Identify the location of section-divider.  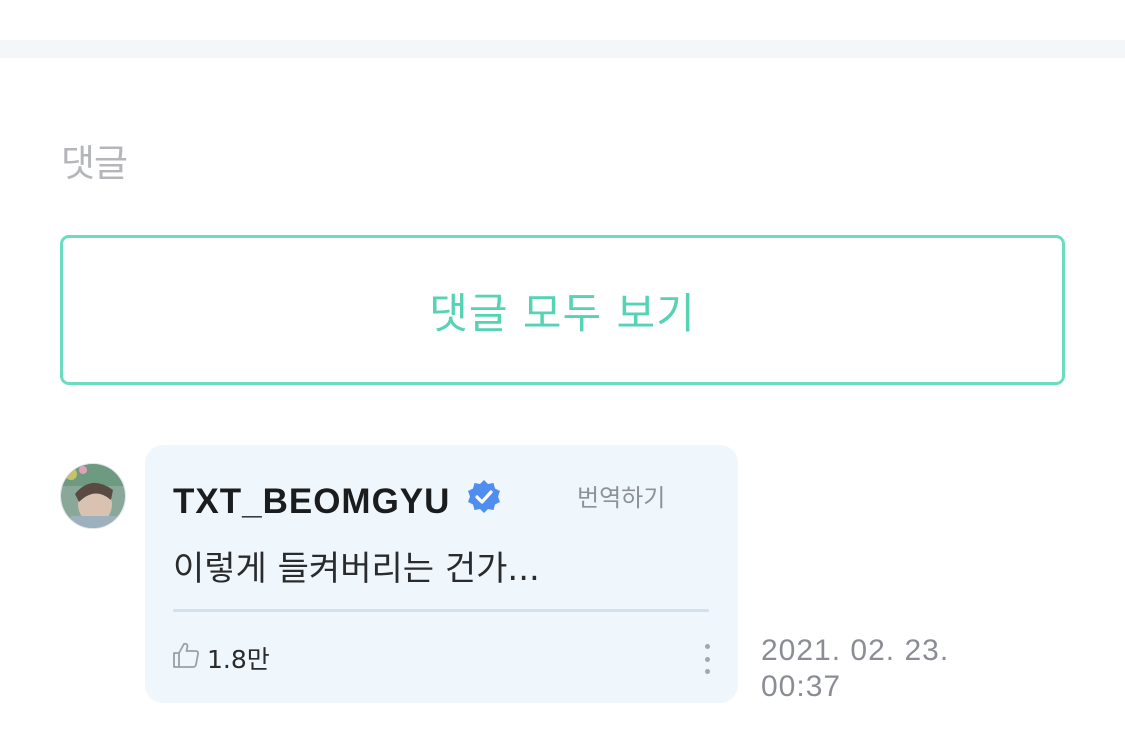
(562, 49).